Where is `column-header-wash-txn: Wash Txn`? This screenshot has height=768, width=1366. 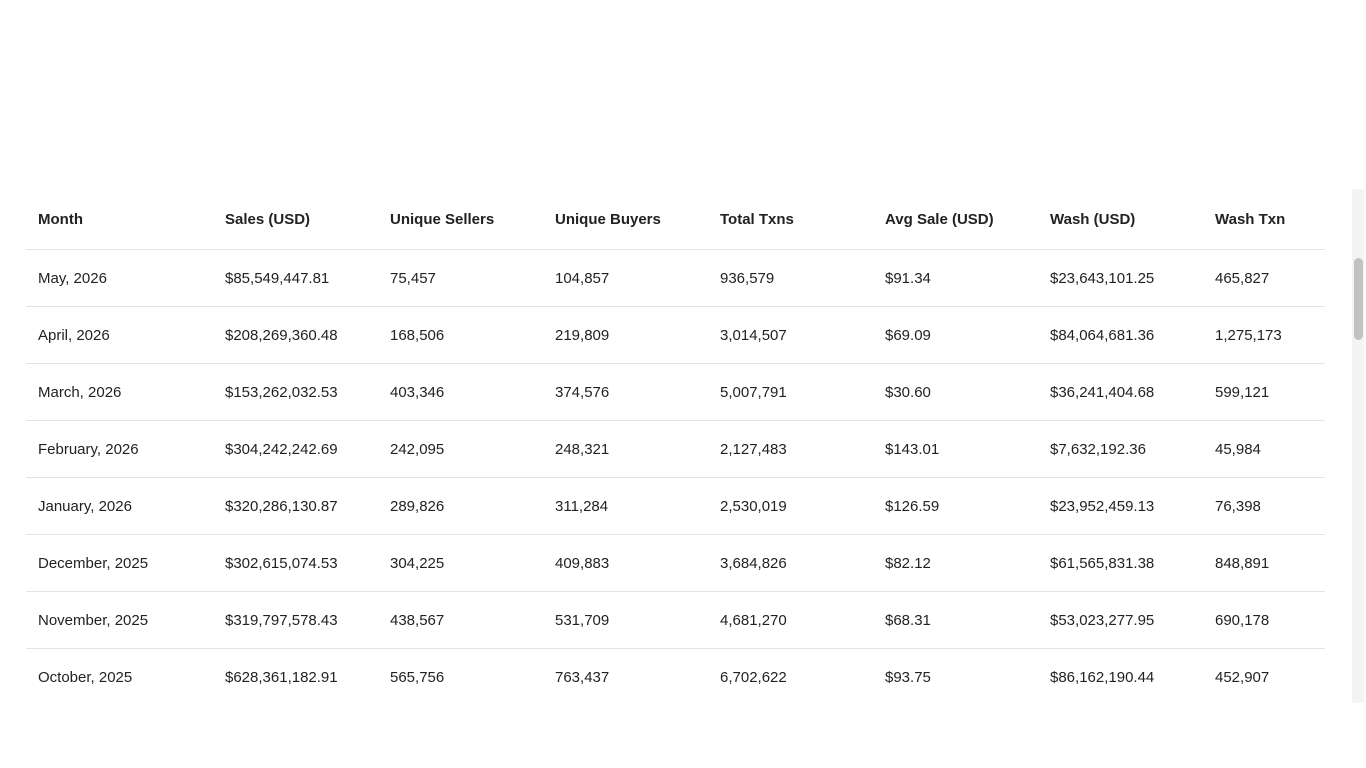 column-header-wash-txn: Wash Txn is located at coordinates (1264, 219).